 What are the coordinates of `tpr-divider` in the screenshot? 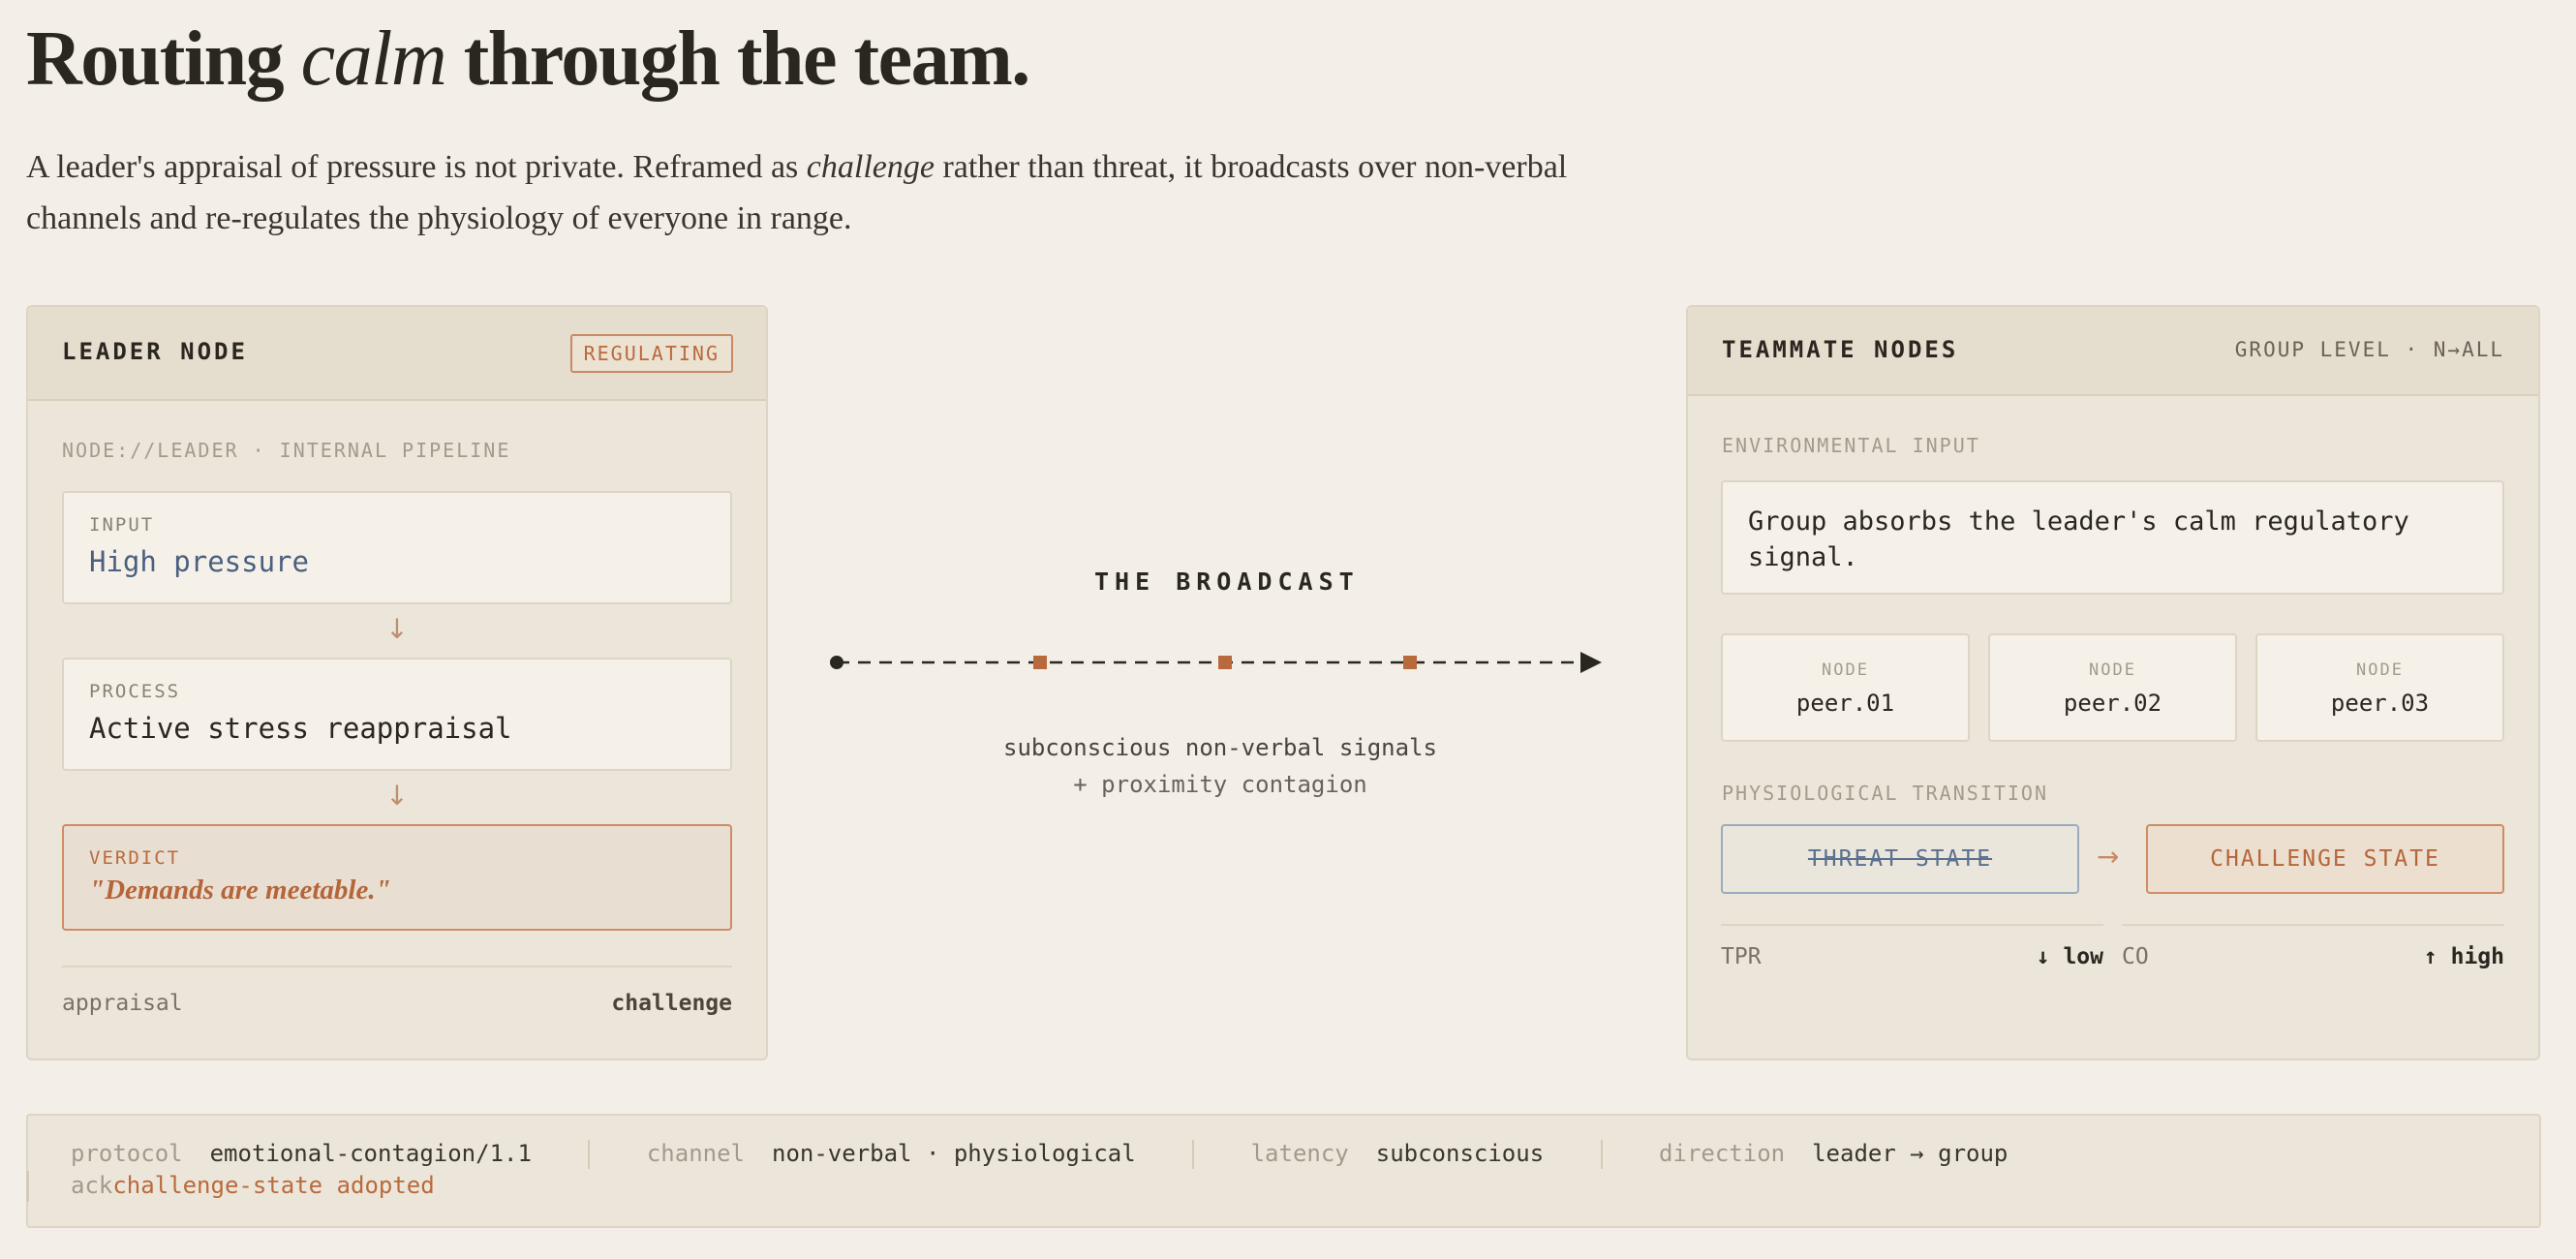 It's located at (1912, 925).